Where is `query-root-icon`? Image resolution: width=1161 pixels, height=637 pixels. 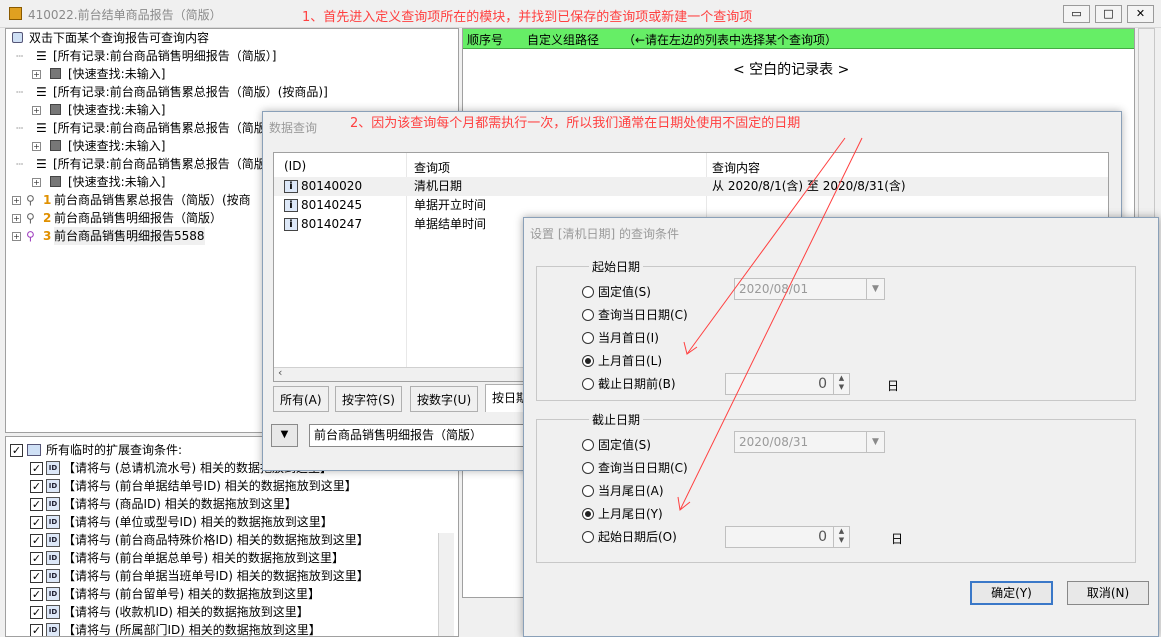
query-root-icon is located at coordinates (17, 37).